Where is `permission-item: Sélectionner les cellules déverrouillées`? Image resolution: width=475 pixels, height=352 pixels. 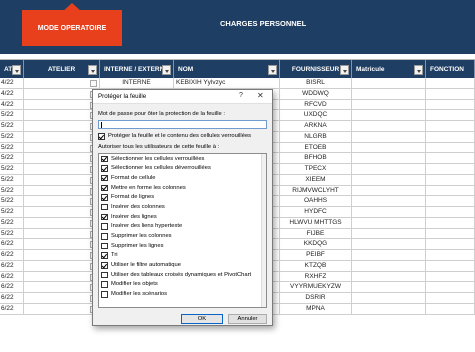 permission-item: Sélectionner les cellules déverrouillées is located at coordinates (182, 169).